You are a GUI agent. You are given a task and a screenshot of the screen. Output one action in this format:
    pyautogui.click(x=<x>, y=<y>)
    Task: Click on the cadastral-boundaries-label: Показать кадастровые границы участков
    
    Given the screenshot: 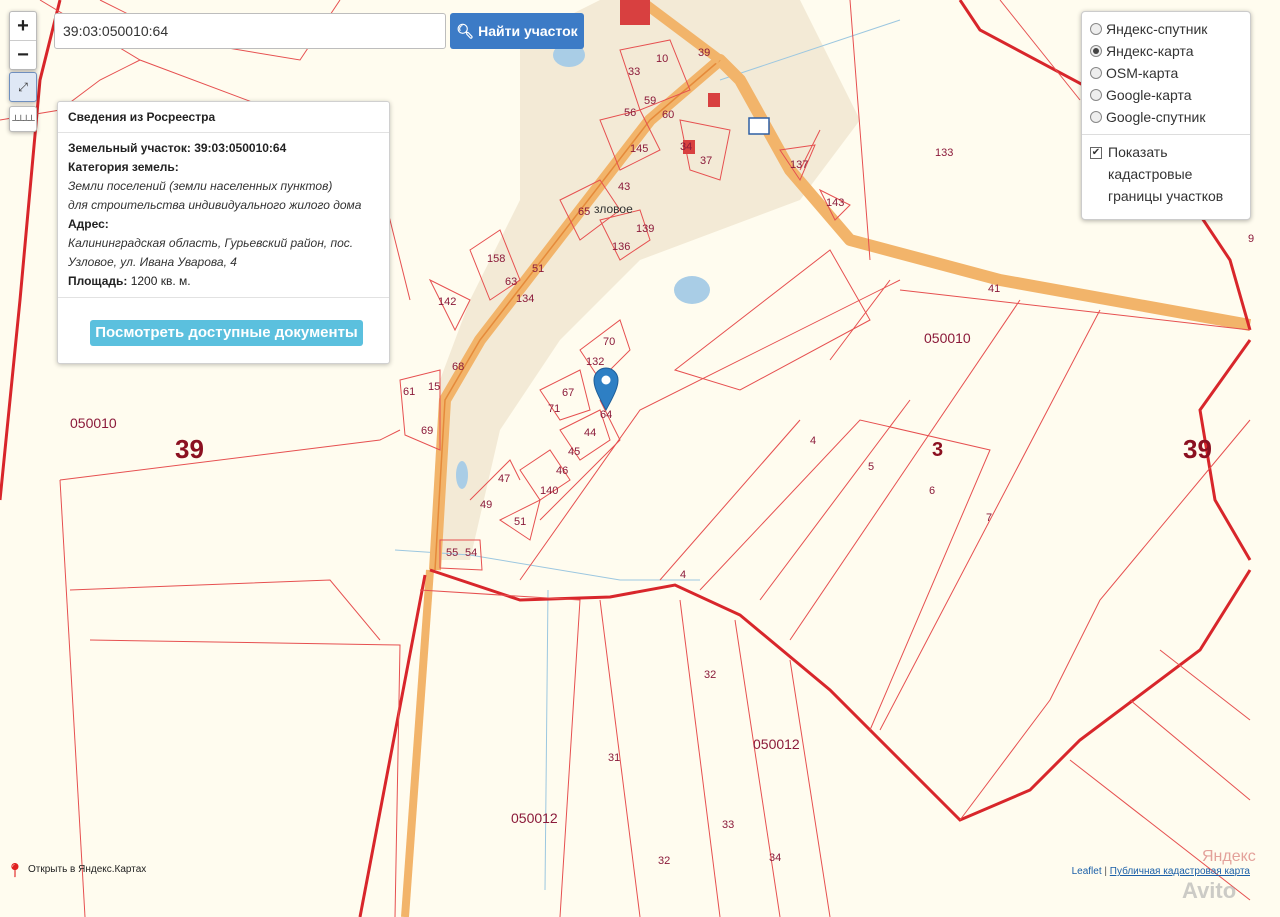 What is the action you would take?
    pyautogui.click(x=1166, y=174)
    